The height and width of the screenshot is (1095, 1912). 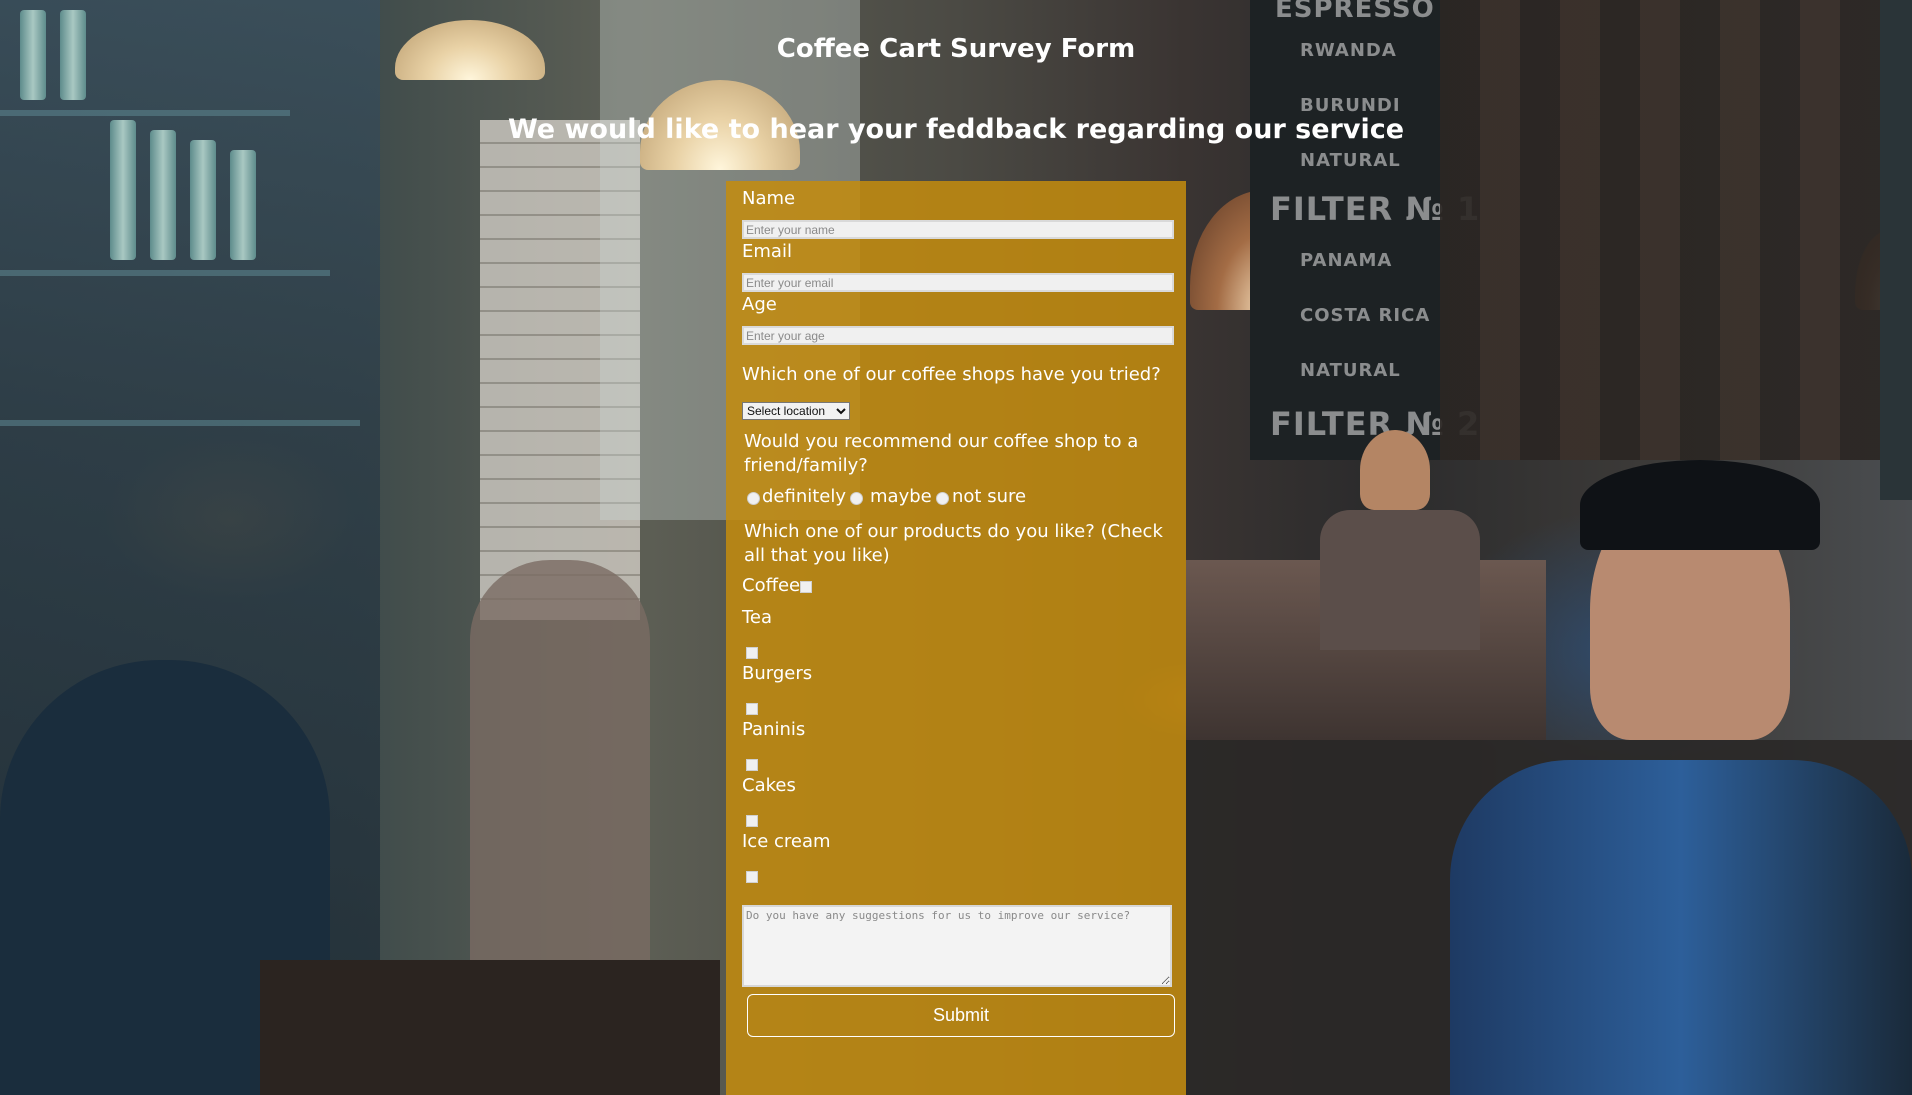 I want to click on product-ice-cream-label: Ice cream, so click(x=786, y=841).